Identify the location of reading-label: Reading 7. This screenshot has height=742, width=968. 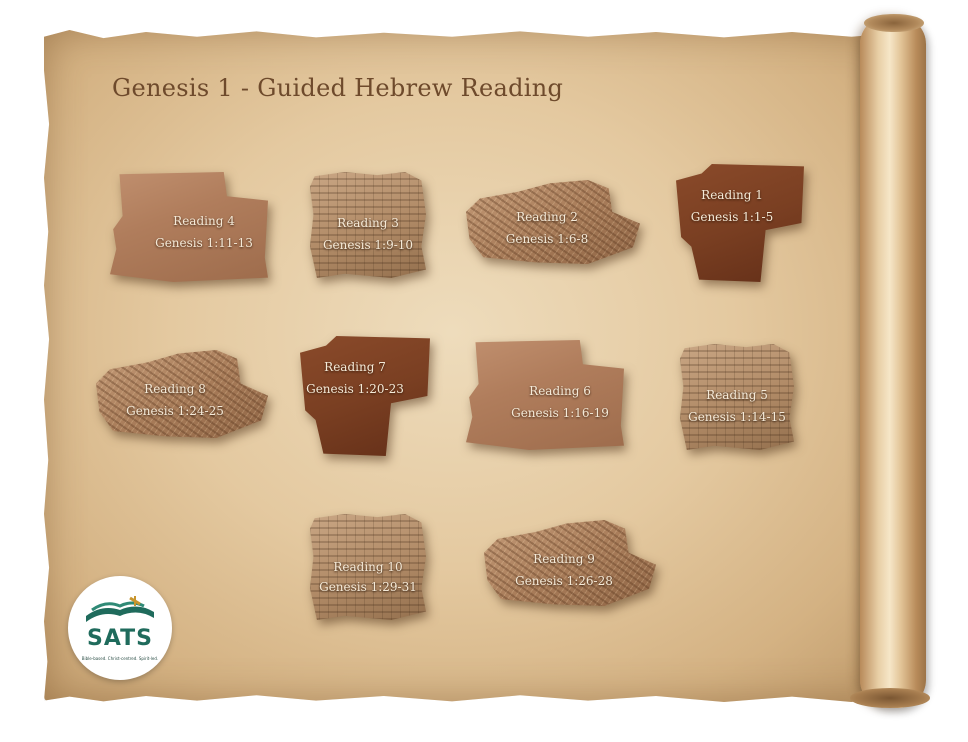
(355, 367).